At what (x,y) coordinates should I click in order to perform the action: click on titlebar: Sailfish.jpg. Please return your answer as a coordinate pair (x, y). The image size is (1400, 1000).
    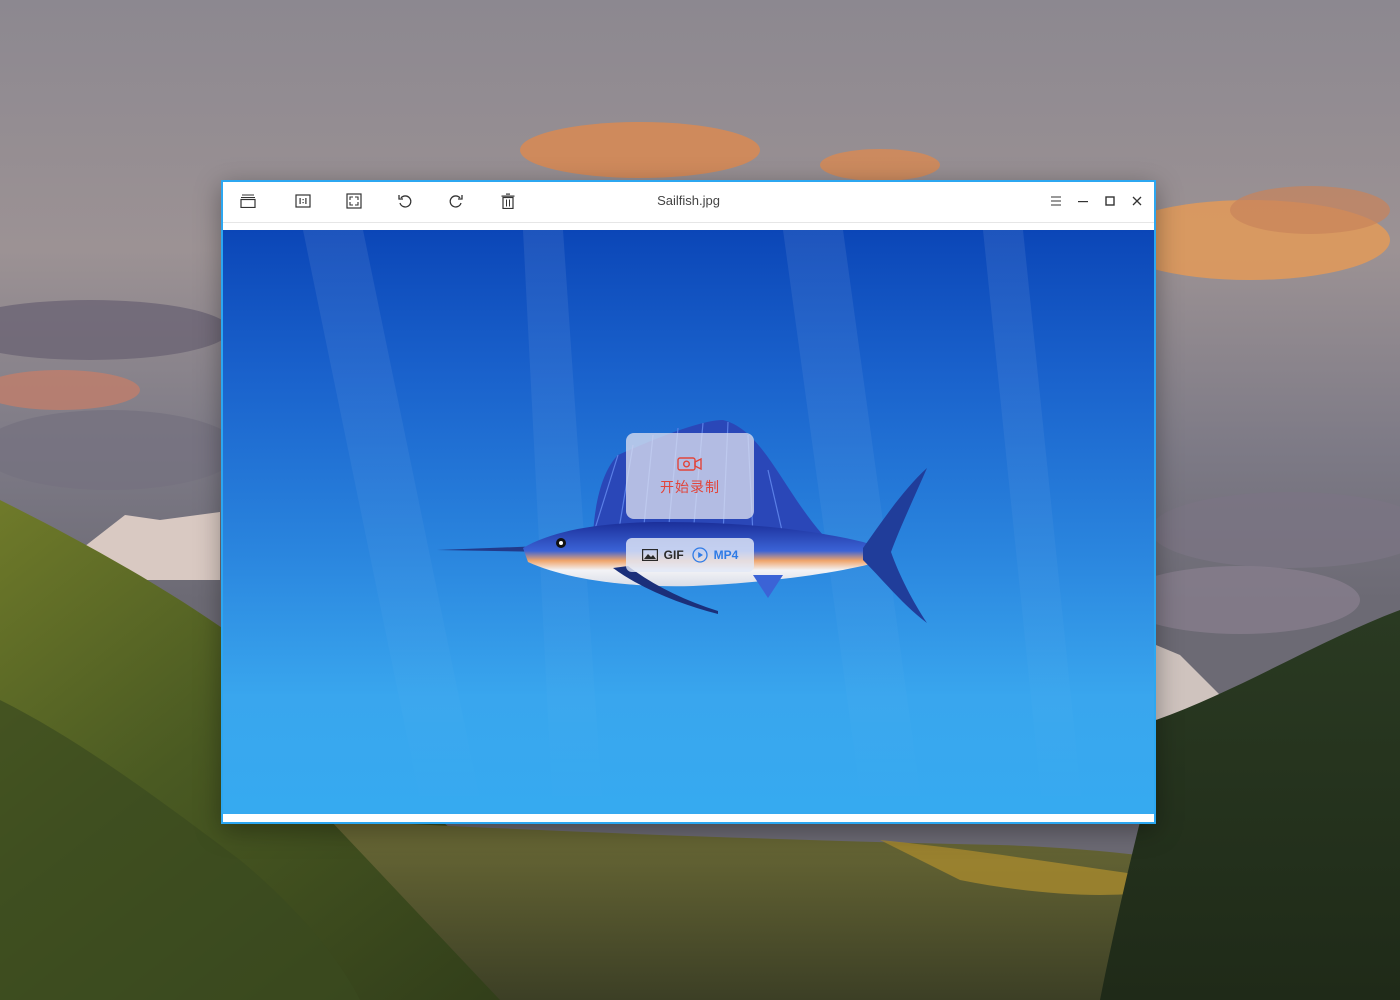
    Looking at the image, I should click on (688, 202).